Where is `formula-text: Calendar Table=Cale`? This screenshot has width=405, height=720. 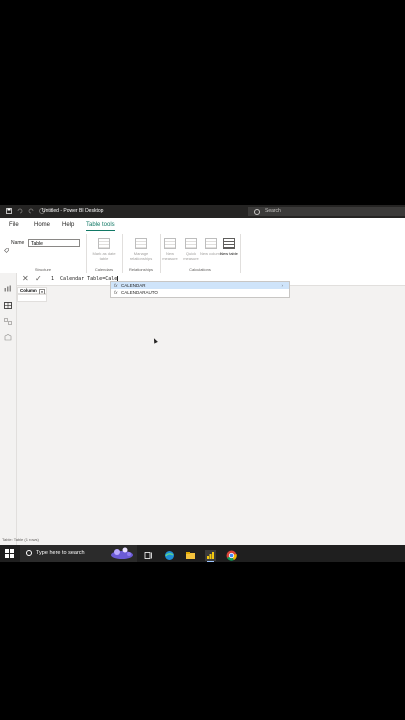 formula-text: Calendar Table=Cale is located at coordinates (89, 279).